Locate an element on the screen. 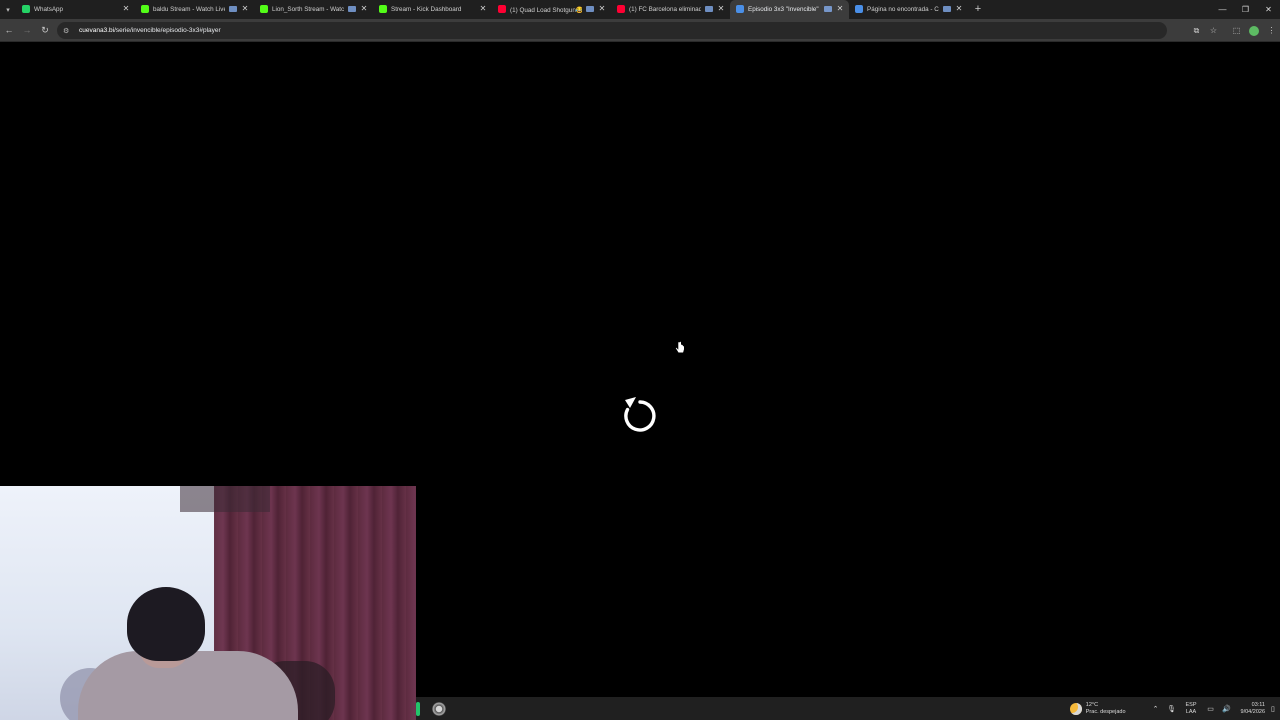 This screenshot has width=1280, height=720. window-close-icon: ✕ is located at coordinates (1268, 9).